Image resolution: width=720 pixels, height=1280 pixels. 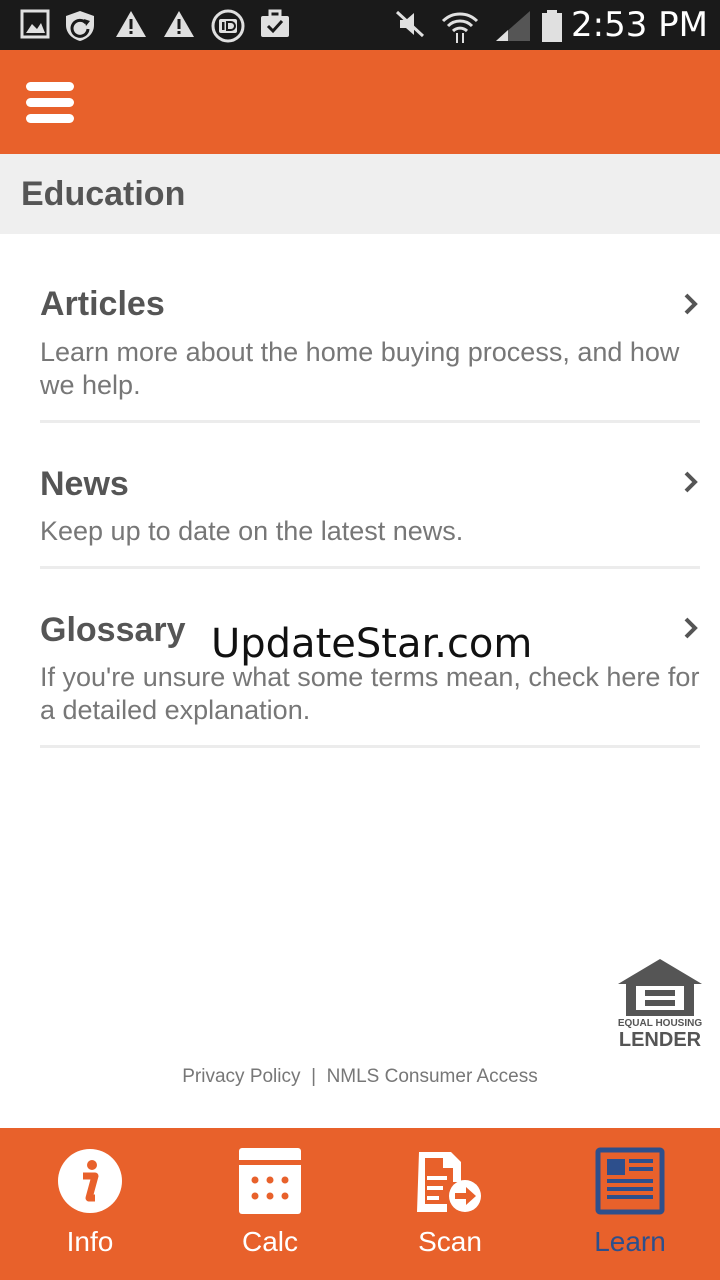 What do you see at coordinates (660, 1040) in the screenshot?
I see `logo-text-lender: LENDER` at bounding box center [660, 1040].